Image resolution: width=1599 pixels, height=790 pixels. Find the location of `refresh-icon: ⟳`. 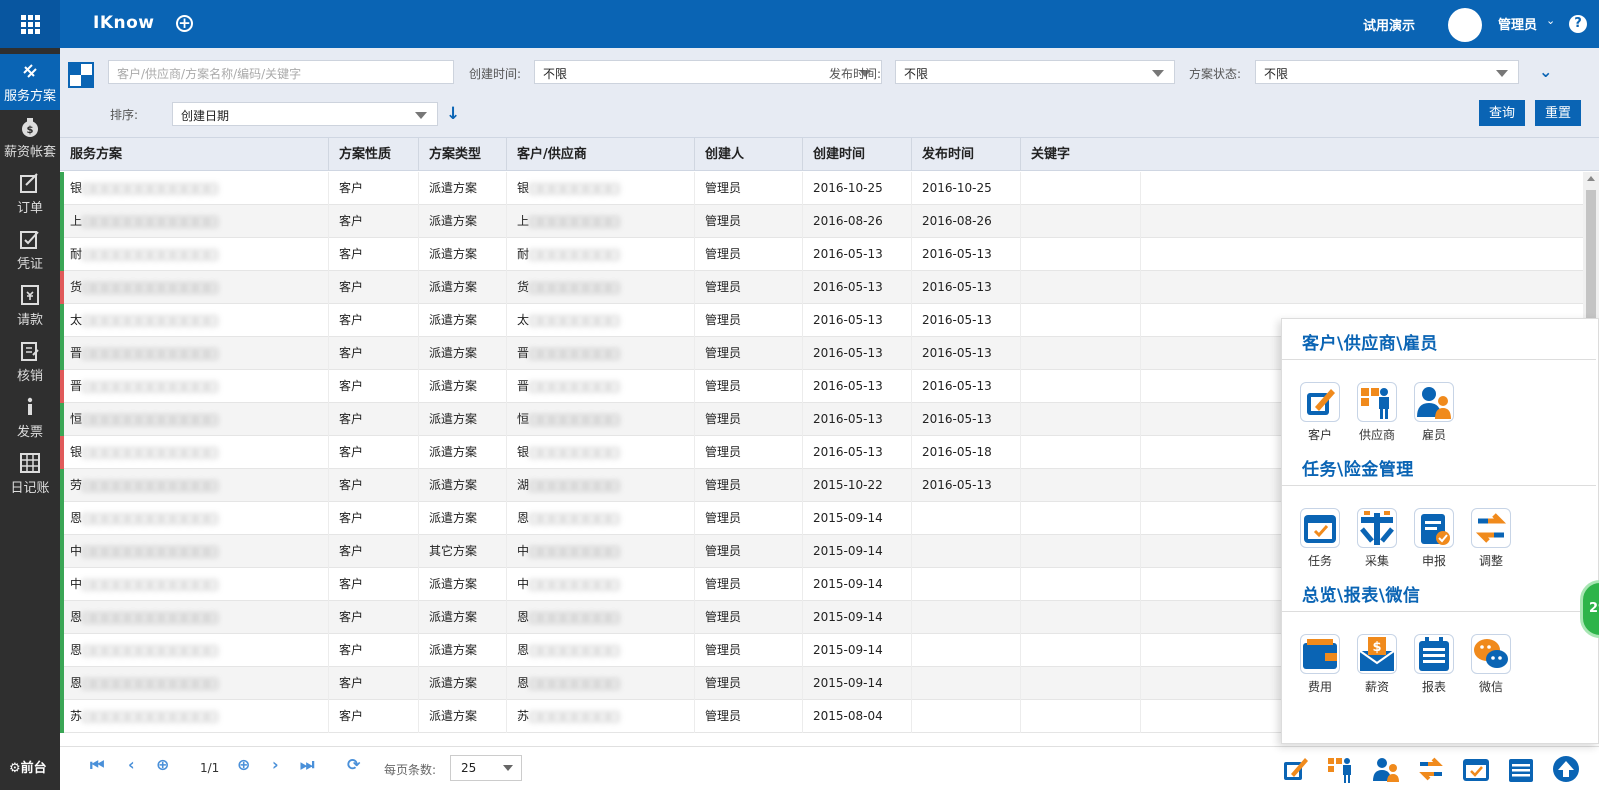

refresh-icon: ⟳ is located at coordinates (353, 764).